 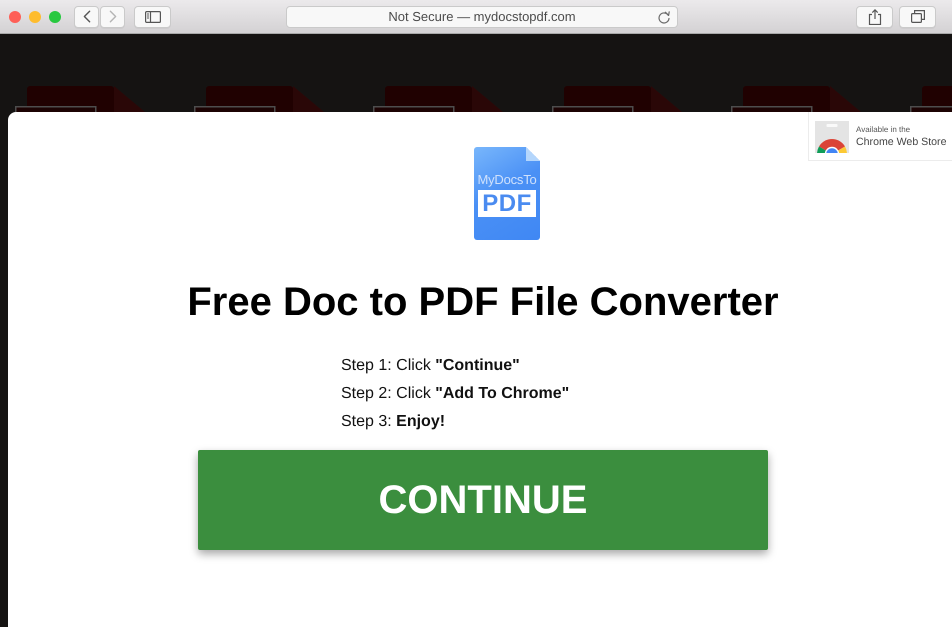 I want to click on sidebar-button, so click(x=152, y=17).